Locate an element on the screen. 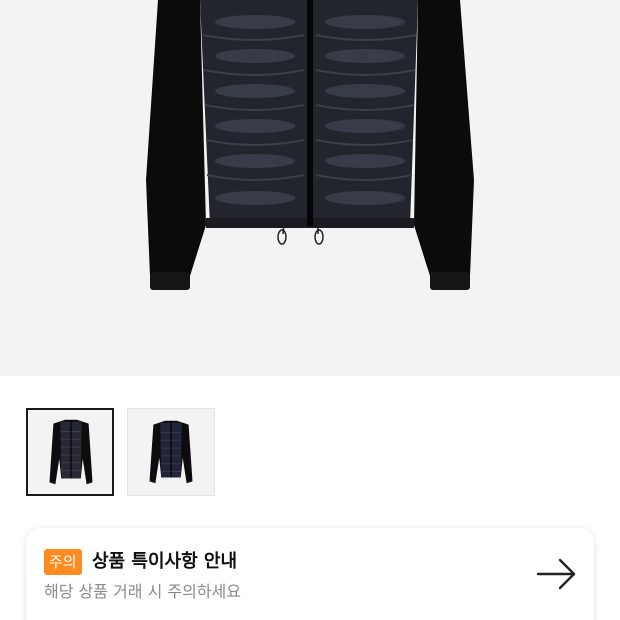 The height and width of the screenshot is (620, 620). product-notice-card: 주의 상품 특이사항 안내 해당 상품 거래 시 주의하세요 is located at coordinates (310, 574).